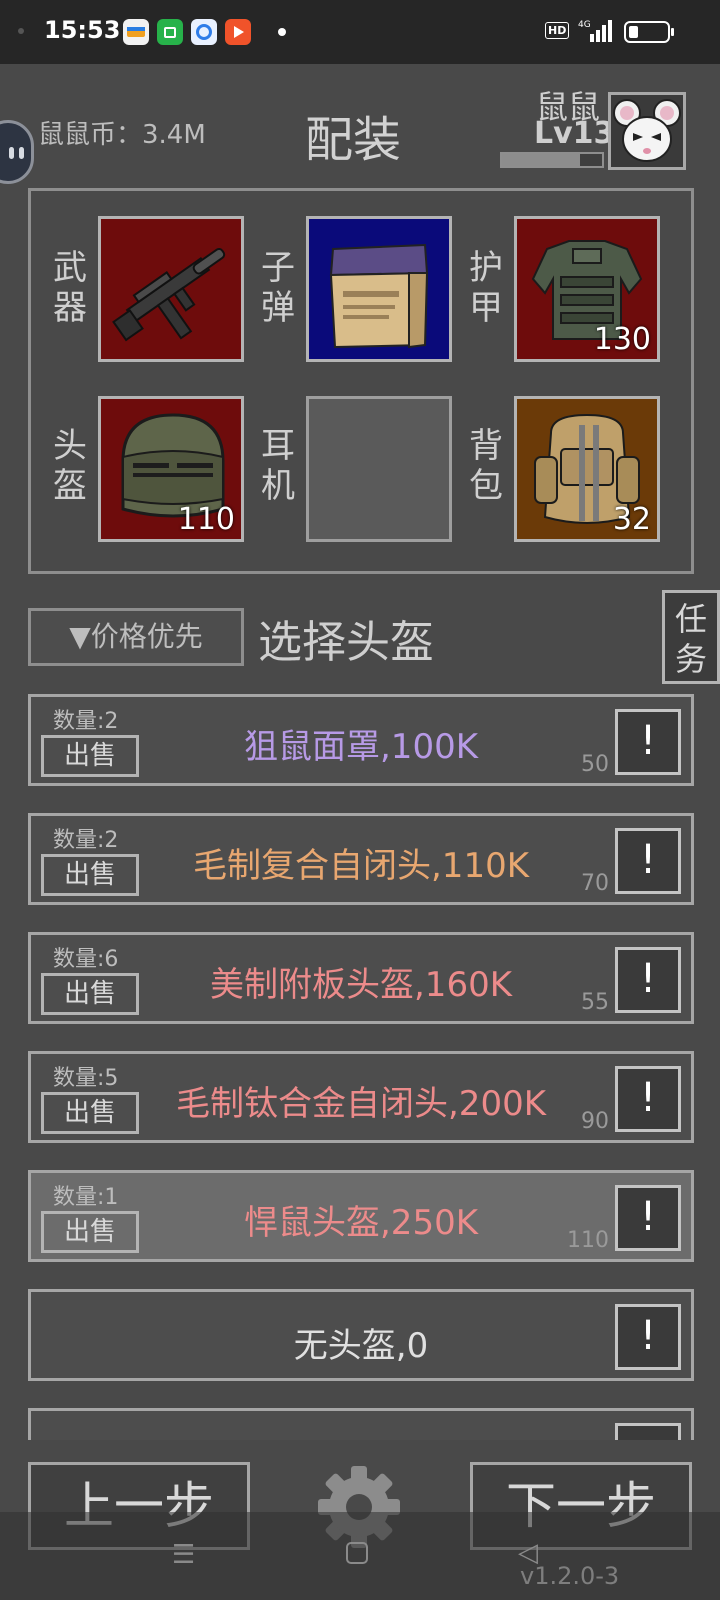 Image resolution: width=720 pixels, height=1600 pixels. I want to click on notification-dot, so click(282, 32).